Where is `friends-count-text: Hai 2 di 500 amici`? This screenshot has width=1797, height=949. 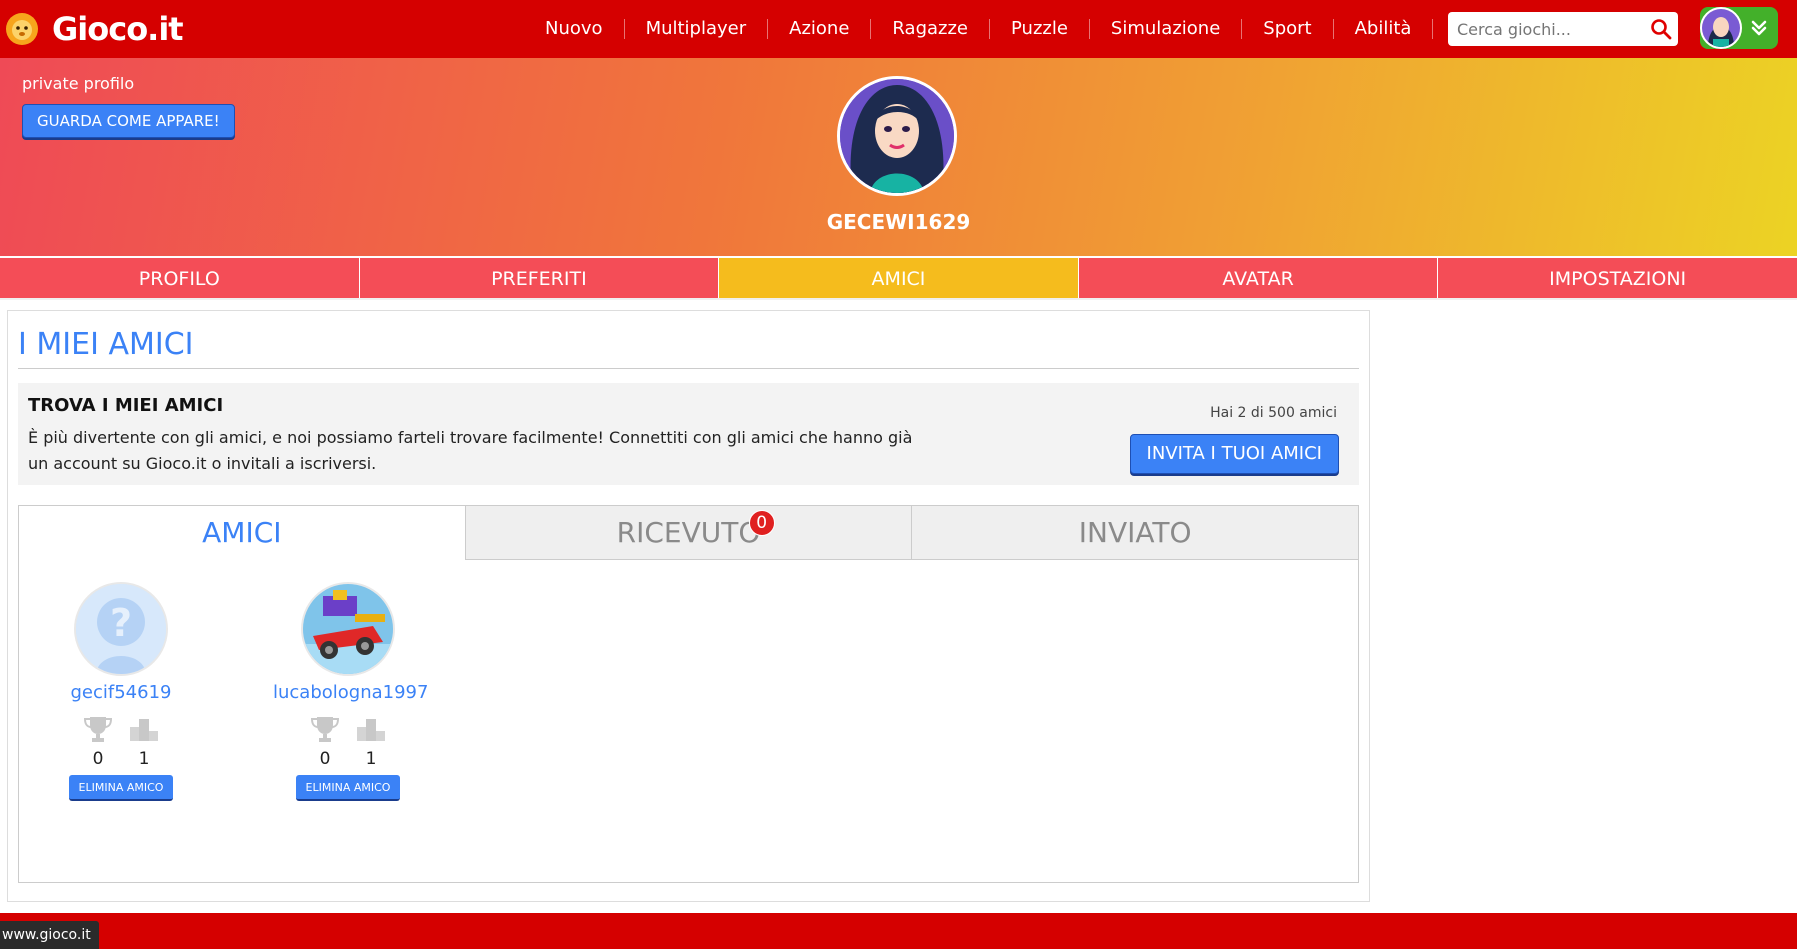
friends-count-text: Hai 2 di 500 amici is located at coordinates (1273, 413).